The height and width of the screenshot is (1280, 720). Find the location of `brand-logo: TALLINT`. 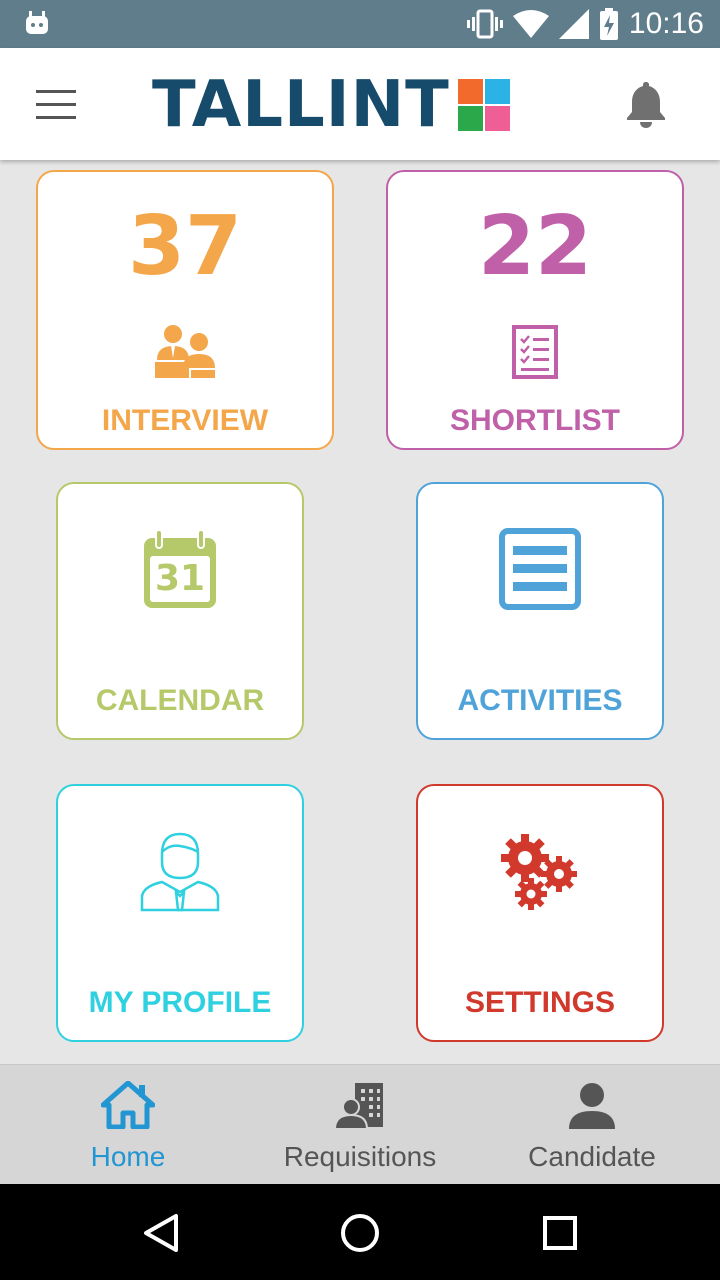

brand-logo: TALLINT is located at coordinates (331, 105).